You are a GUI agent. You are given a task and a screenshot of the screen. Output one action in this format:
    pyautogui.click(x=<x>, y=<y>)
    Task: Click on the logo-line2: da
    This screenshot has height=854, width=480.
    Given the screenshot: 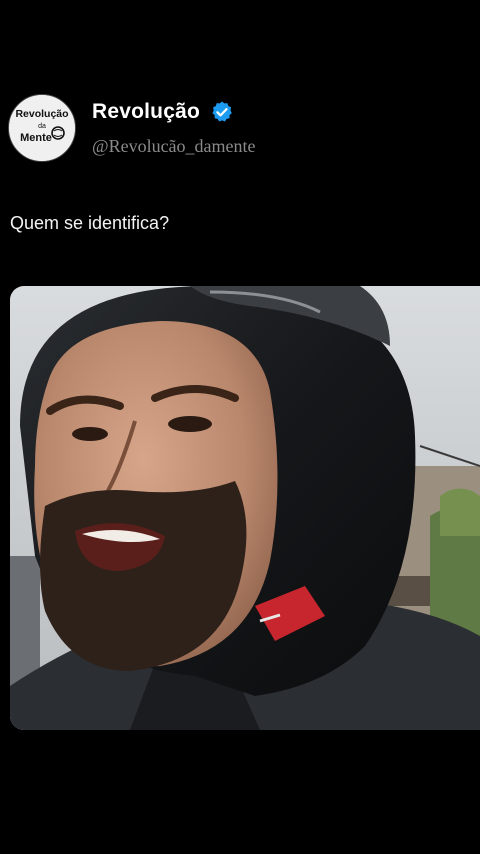 What is the action you would take?
    pyautogui.click(x=42, y=126)
    